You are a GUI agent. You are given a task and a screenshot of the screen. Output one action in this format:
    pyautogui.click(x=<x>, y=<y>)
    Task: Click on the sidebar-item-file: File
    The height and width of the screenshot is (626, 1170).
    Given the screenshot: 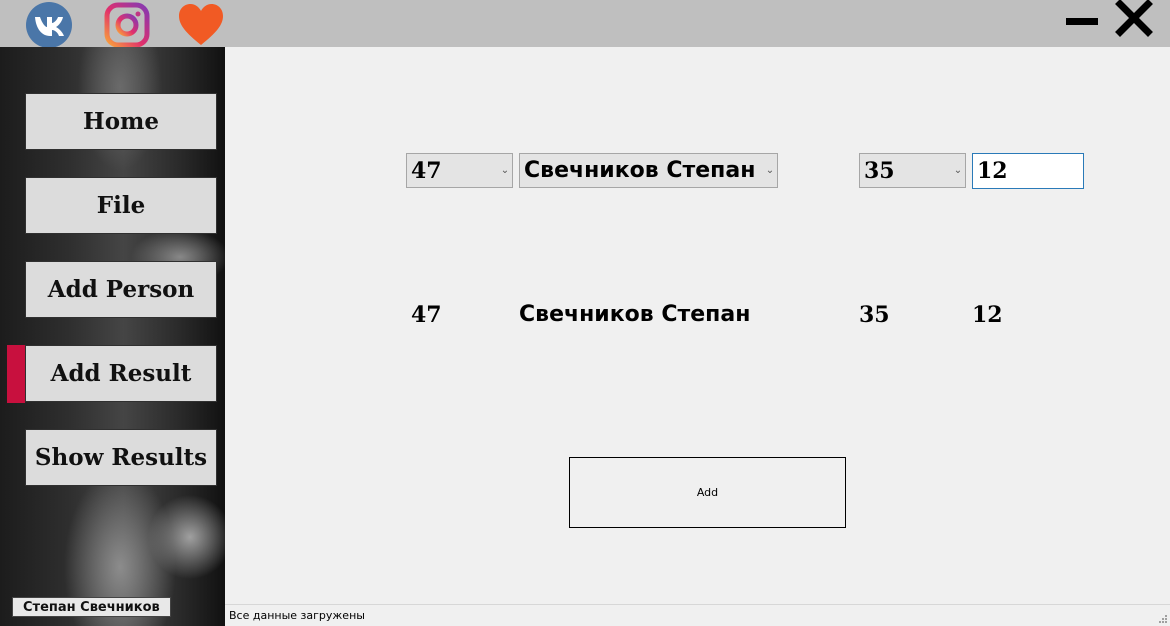 What is the action you would take?
    pyautogui.click(x=121, y=205)
    